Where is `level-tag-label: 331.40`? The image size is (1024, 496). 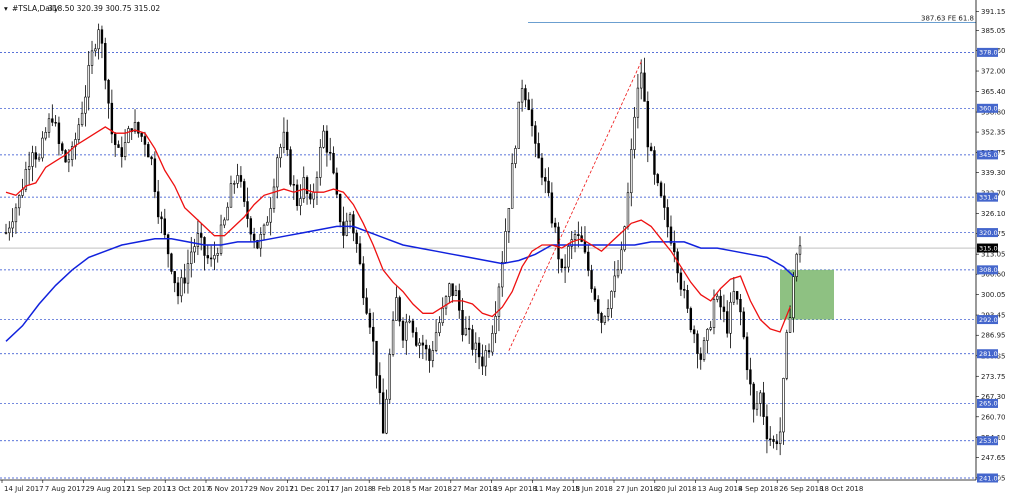
level-tag-label: 331.40 is located at coordinates (990, 197).